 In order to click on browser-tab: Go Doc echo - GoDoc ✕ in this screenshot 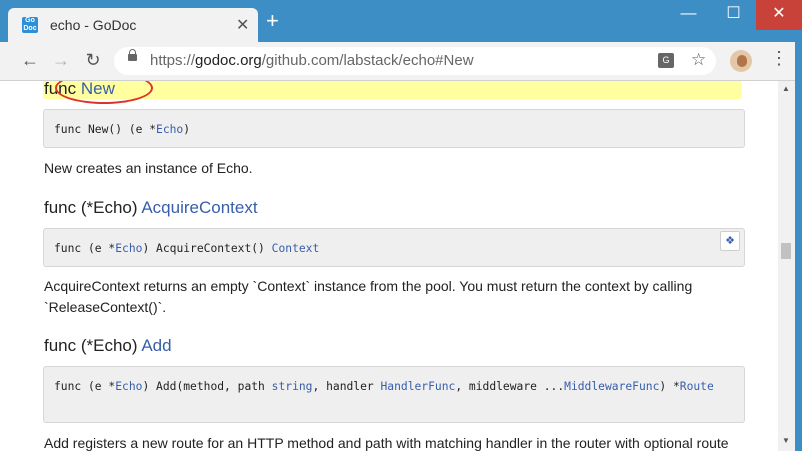, I will do `click(133, 25)`.